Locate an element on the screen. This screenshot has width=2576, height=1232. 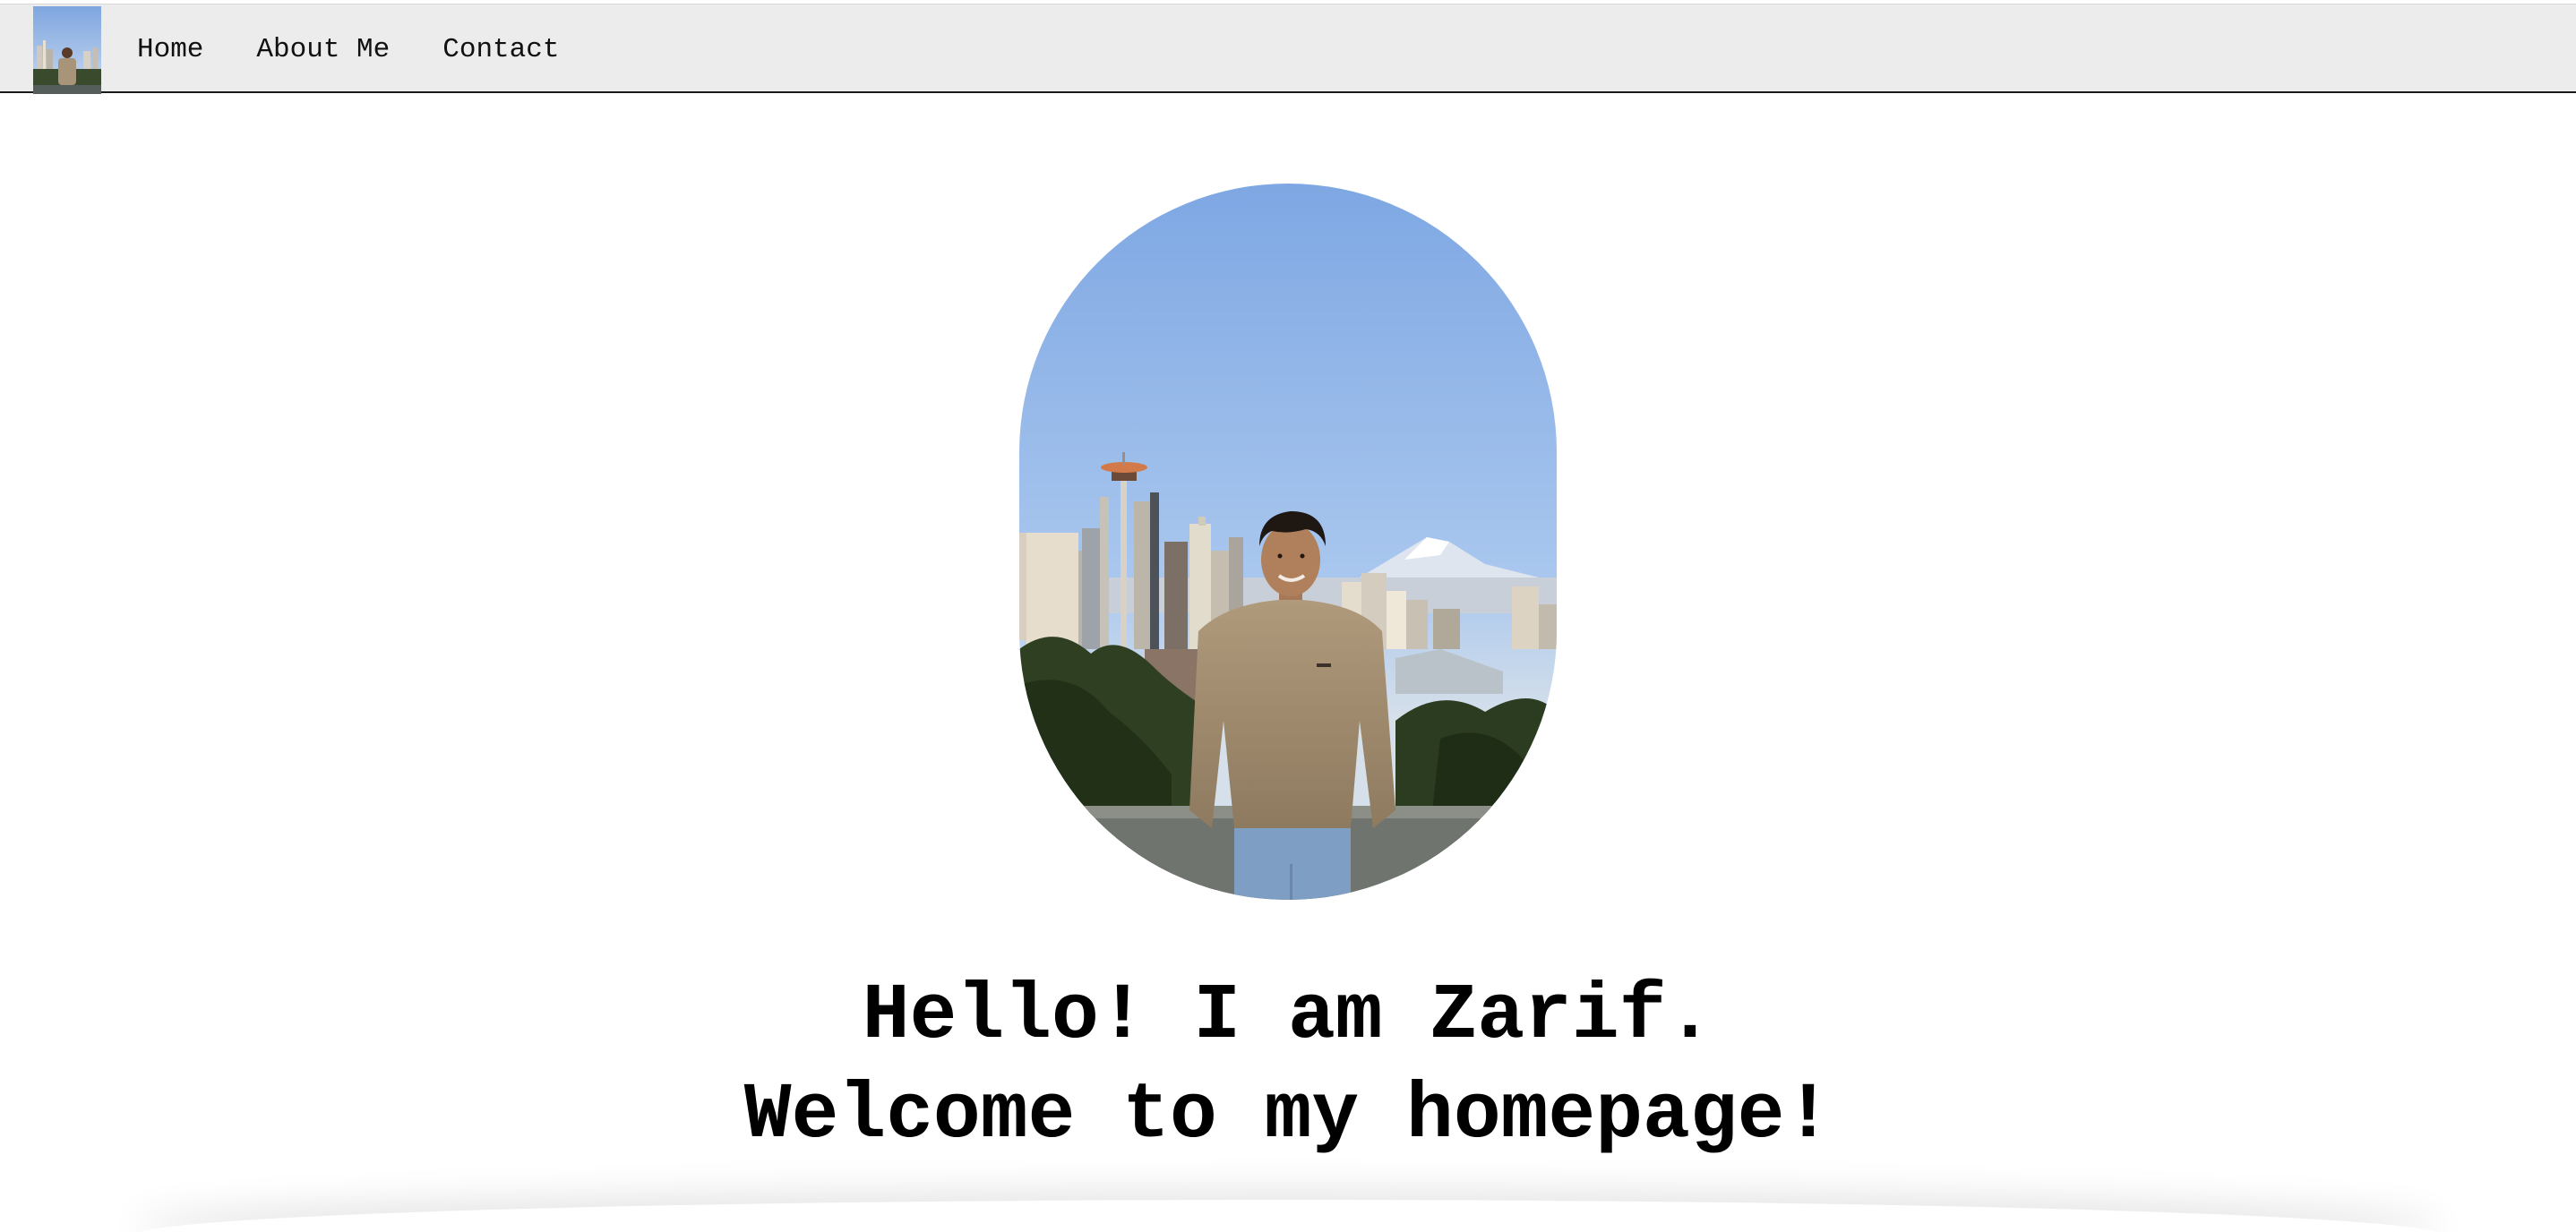
hero-profile-photo is located at coordinates (1288, 542).